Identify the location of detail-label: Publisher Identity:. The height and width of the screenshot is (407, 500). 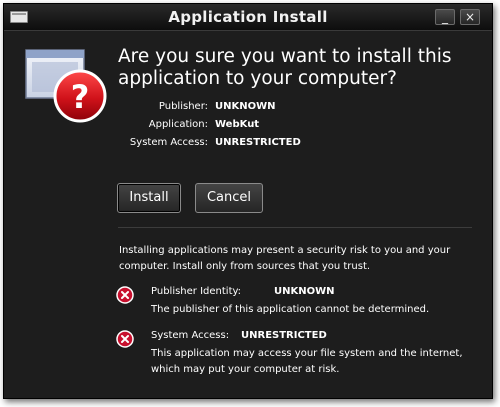
(196, 291).